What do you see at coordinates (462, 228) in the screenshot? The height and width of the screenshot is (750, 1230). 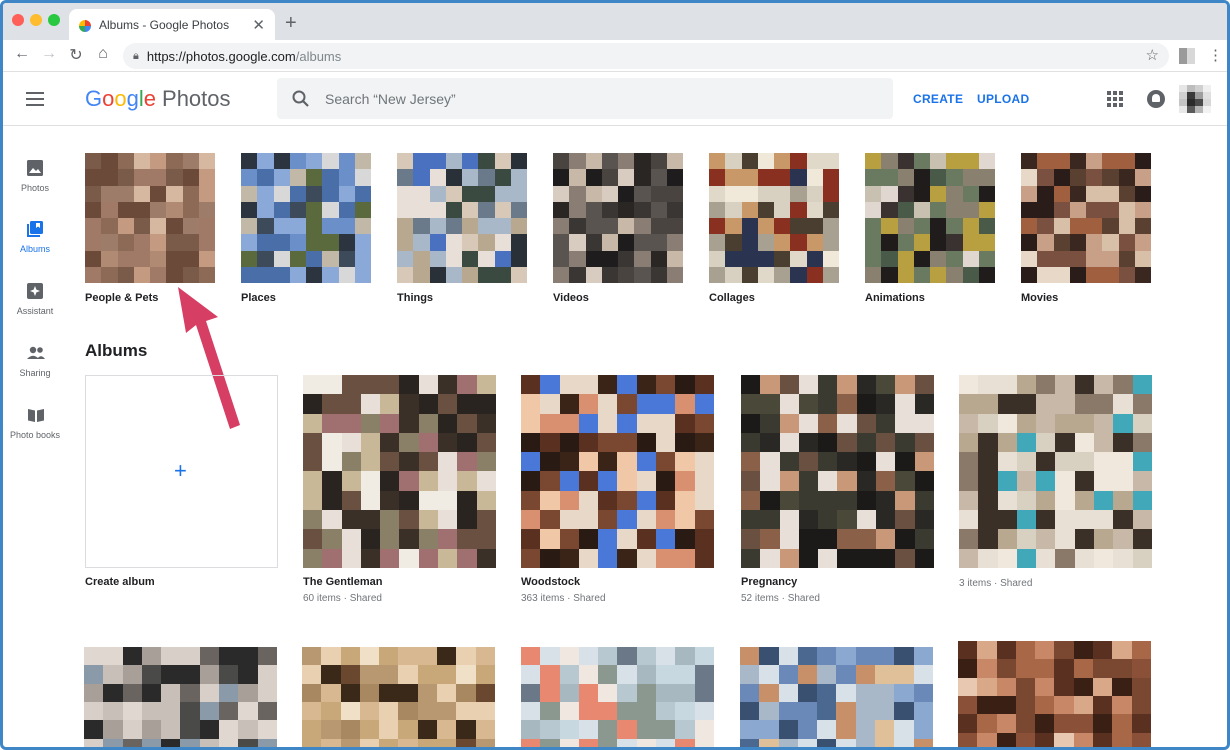 I see `category-tile-things: Things` at bounding box center [462, 228].